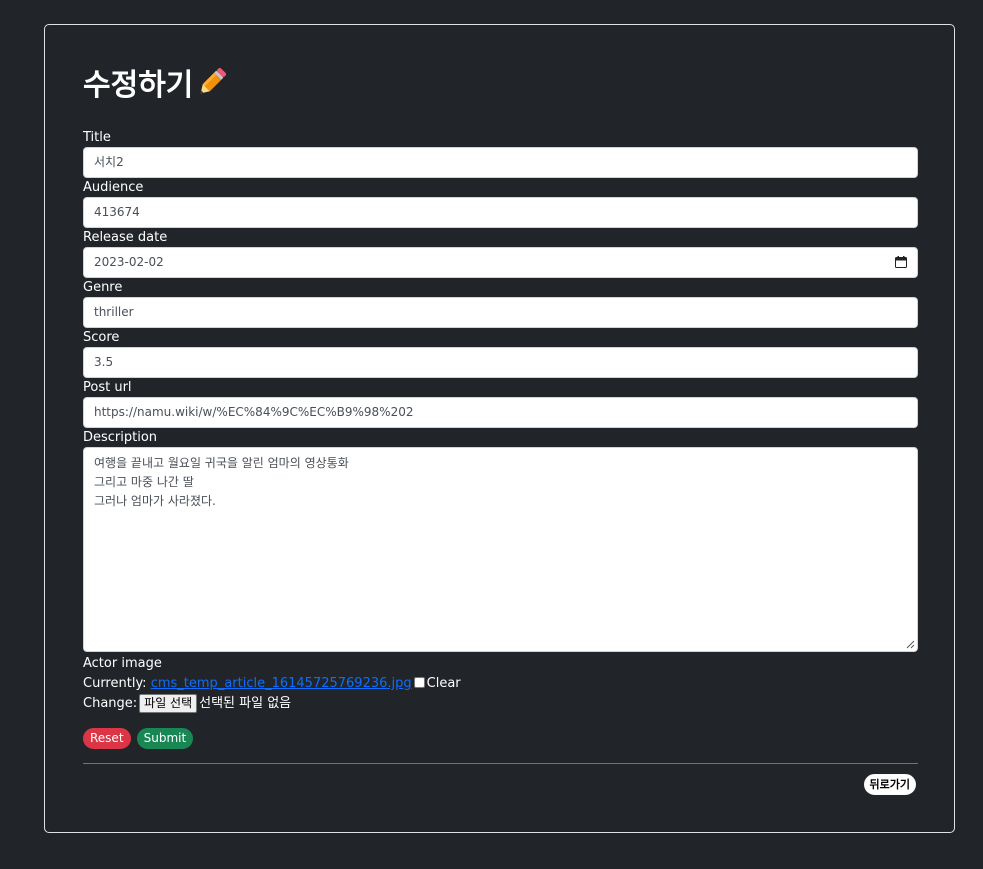 This screenshot has width=983, height=869. Describe the element at coordinates (144, 482) in the screenshot. I see `description-line: 그리고 마중 나간 딸` at that location.